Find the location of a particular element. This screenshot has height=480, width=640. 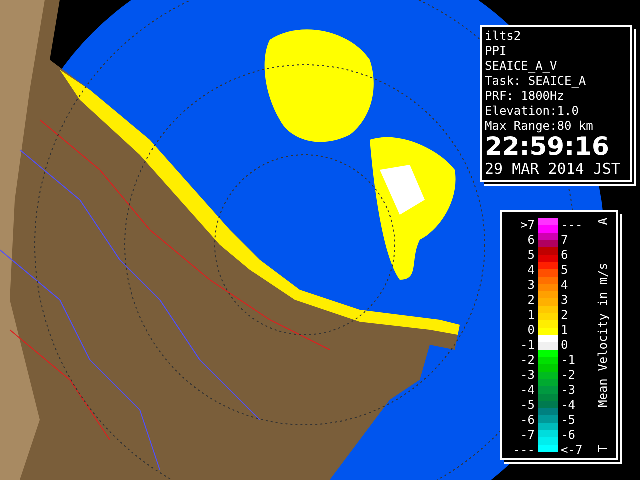

time-text: 22:59:16 is located at coordinates (547, 146).